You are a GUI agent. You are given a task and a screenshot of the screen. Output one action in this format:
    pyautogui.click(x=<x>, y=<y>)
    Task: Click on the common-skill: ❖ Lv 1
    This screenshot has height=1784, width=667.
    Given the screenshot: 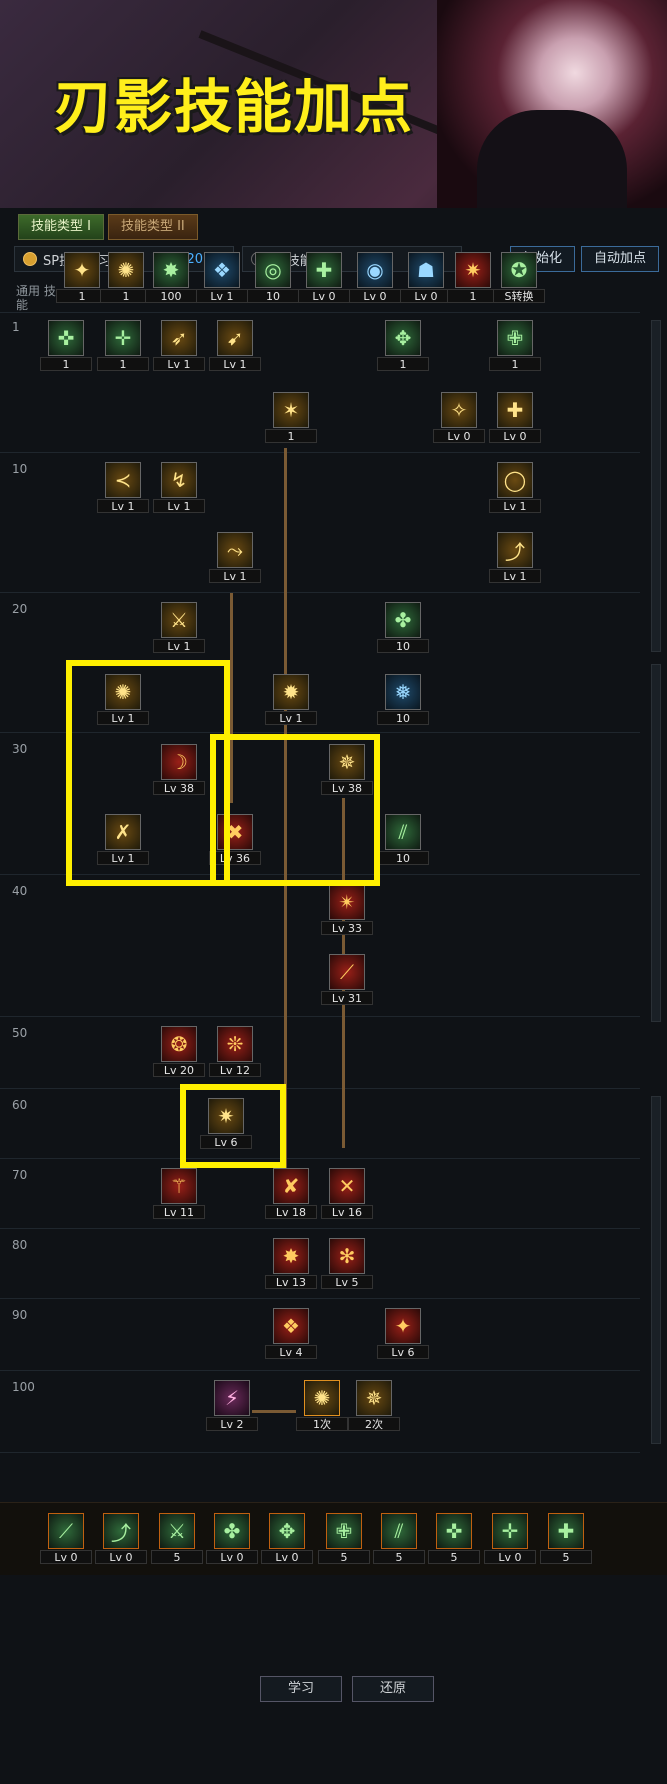 What is the action you would take?
    pyautogui.click(x=222, y=278)
    